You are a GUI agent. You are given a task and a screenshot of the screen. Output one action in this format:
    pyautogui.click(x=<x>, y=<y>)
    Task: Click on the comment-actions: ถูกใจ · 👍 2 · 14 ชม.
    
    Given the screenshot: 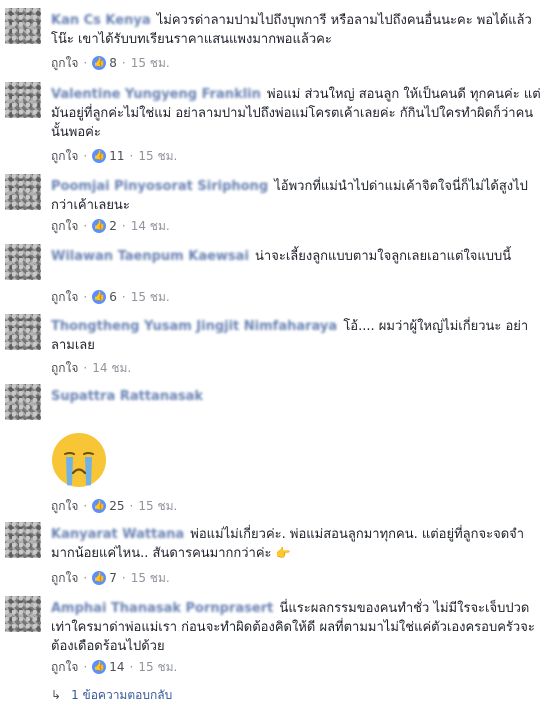 What is the action you would take?
    pyautogui.click(x=110, y=226)
    